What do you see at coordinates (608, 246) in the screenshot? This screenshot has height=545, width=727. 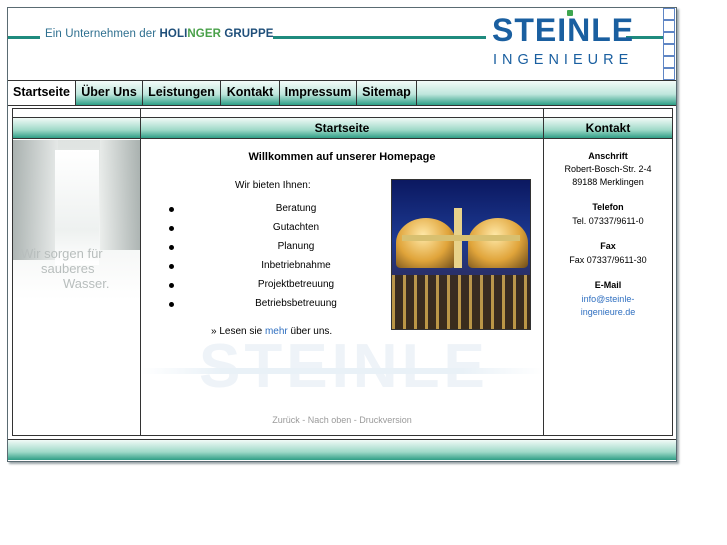 I see `fax-label: Fax` at bounding box center [608, 246].